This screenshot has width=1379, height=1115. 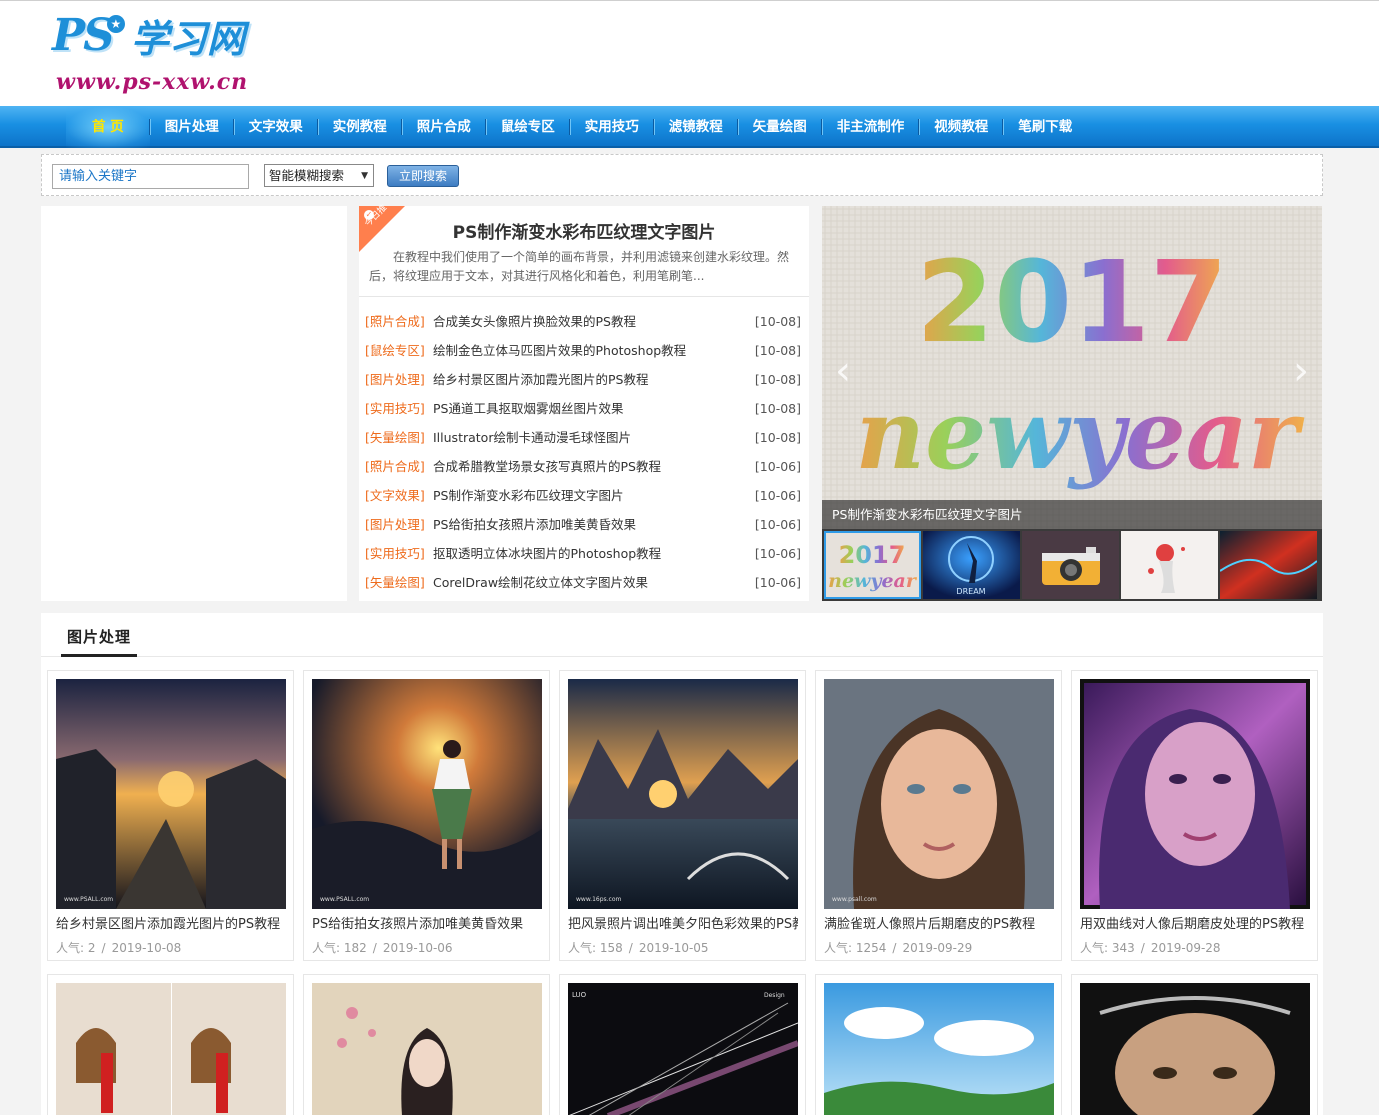 What do you see at coordinates (584, 230) in the screenshot?
I see `featured-title: PS制作渐变水彩布匹纹理文字图片` at bounding box center [584, 230].